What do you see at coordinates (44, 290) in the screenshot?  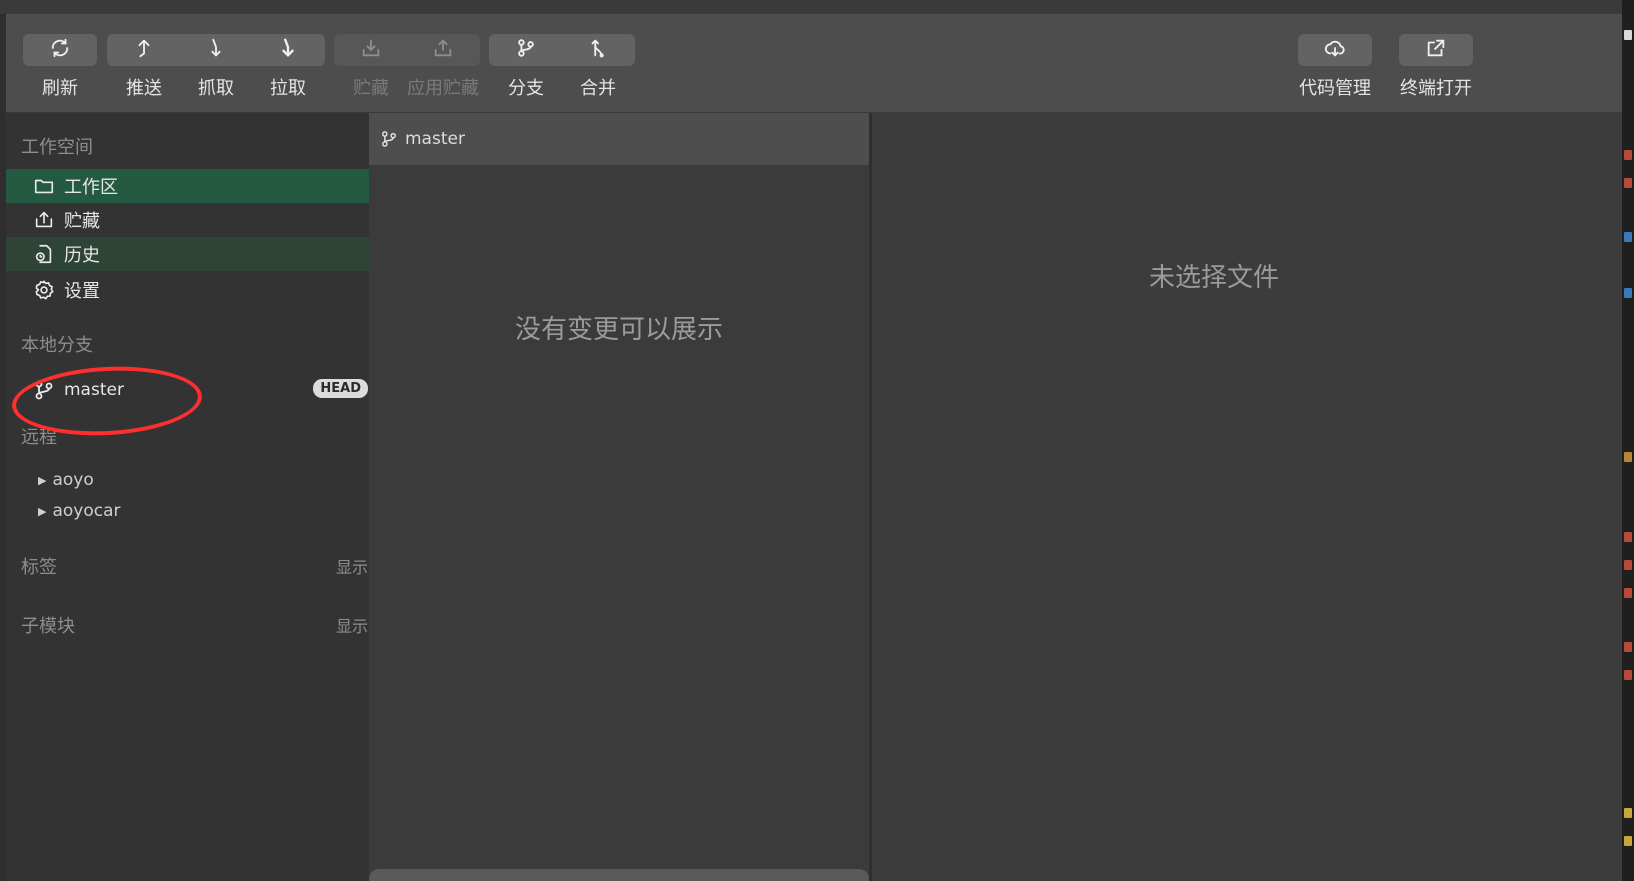 I see `gear-icon` at bounding box center [44, 290].